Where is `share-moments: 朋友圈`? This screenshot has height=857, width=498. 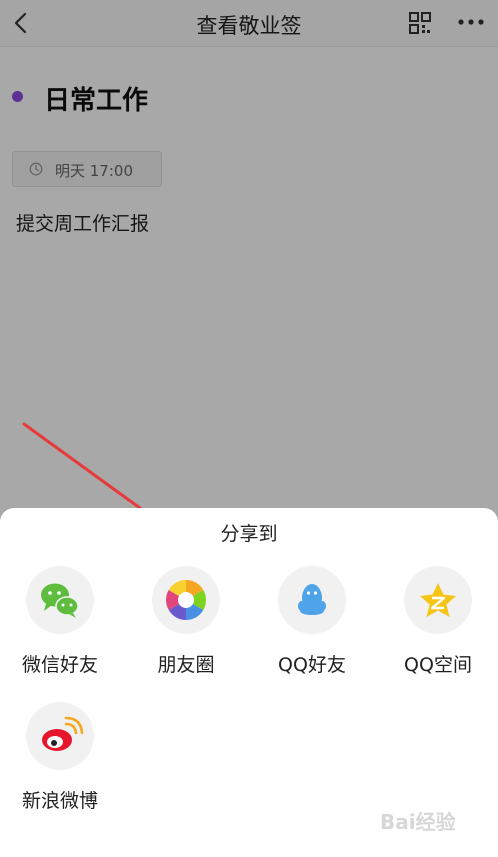 share-moments: 朋友圈 is located at coordinates (186, 626).